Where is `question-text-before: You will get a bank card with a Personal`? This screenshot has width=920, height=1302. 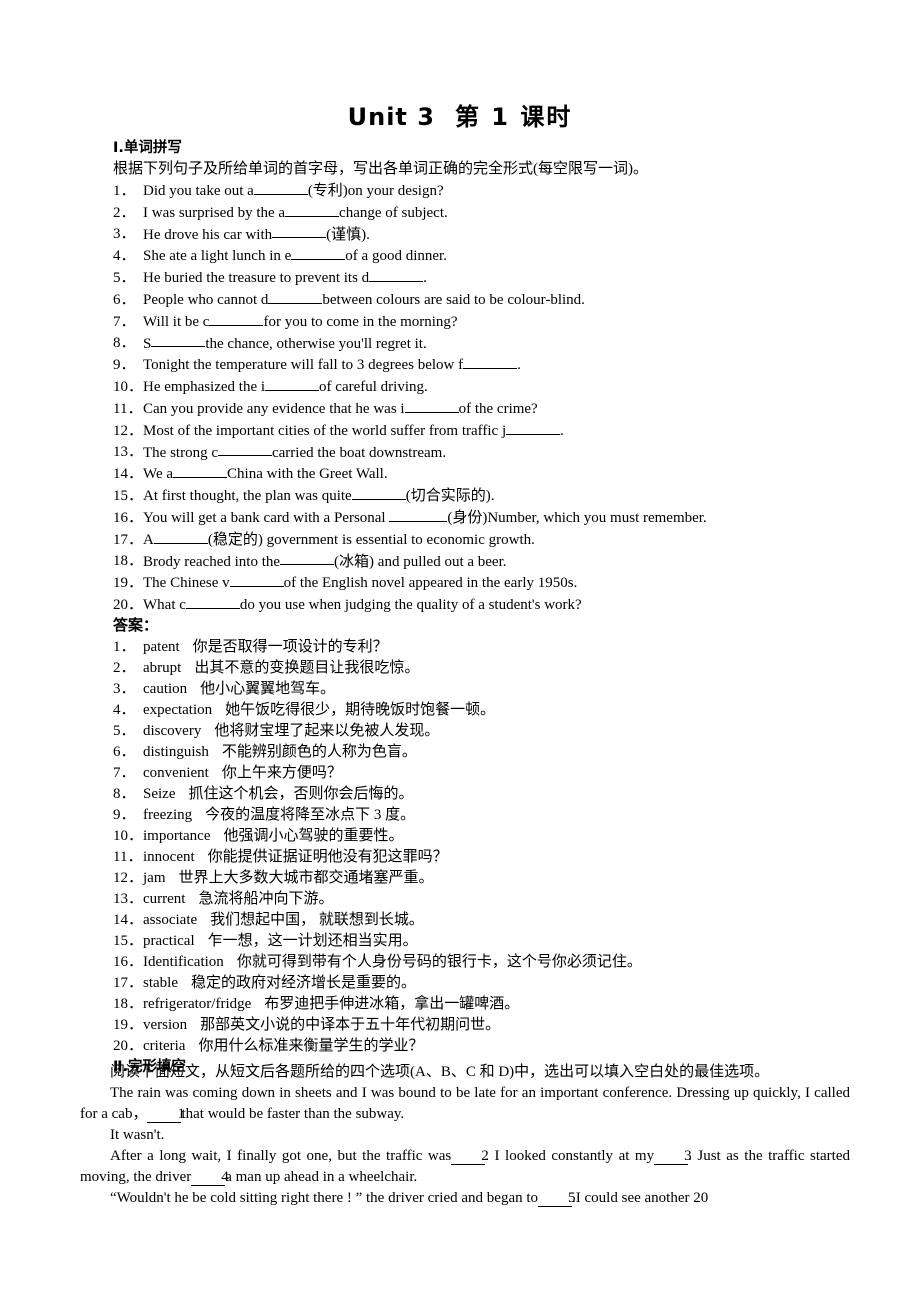 question-text-before: You will get a bank card with a Personal is located at coordinates (266, 517).